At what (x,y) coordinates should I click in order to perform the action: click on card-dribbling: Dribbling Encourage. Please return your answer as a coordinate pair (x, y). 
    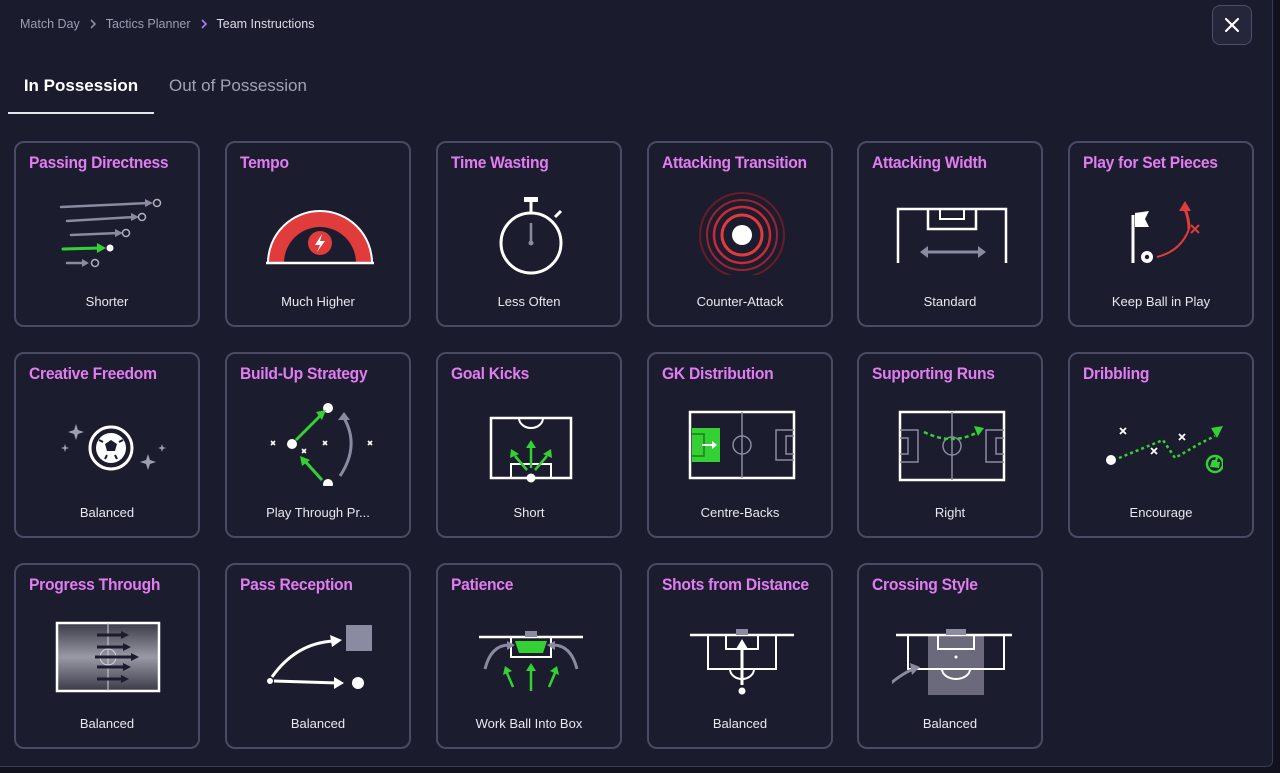
    Looking at the image, I should click on (1161, 445).